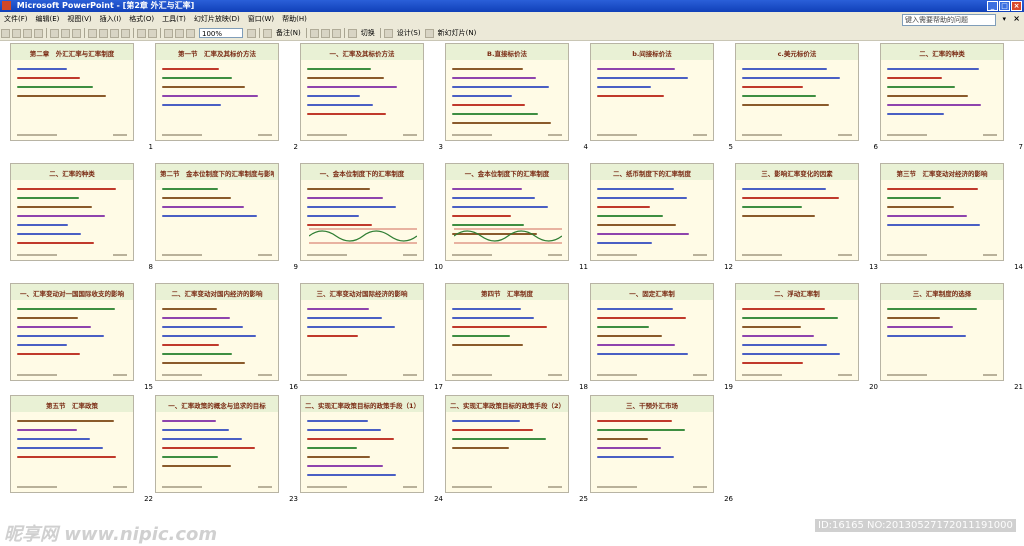 Image resolution: width=1024 pixels, height=546 pixels. I want to click on slide-thumbnail: 第一节 汇率及其标价方法 2, so click(227, 102).